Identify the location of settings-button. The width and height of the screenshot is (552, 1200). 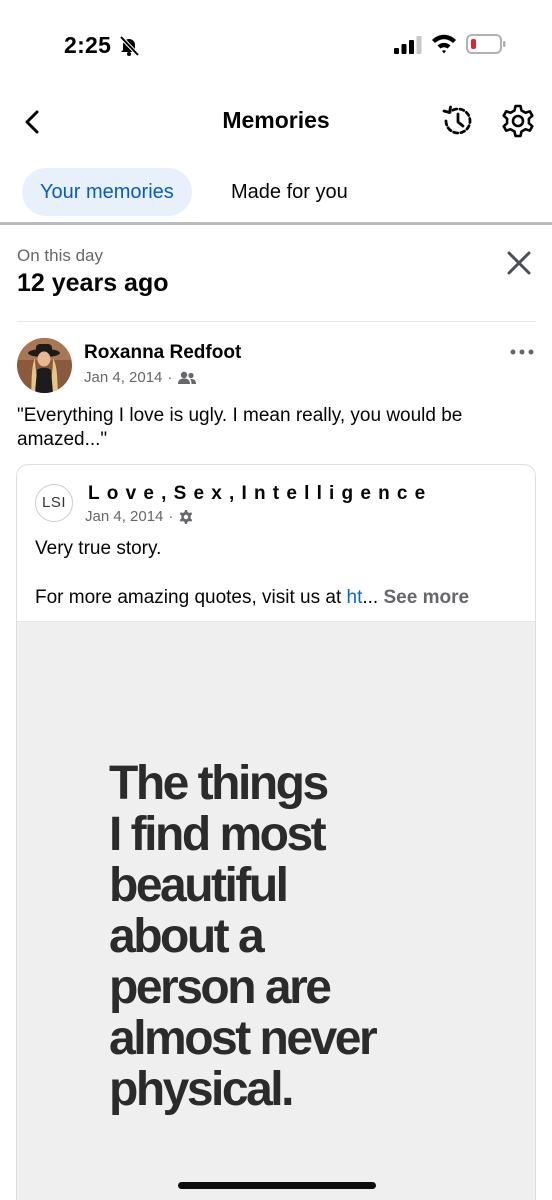
(518, 121).